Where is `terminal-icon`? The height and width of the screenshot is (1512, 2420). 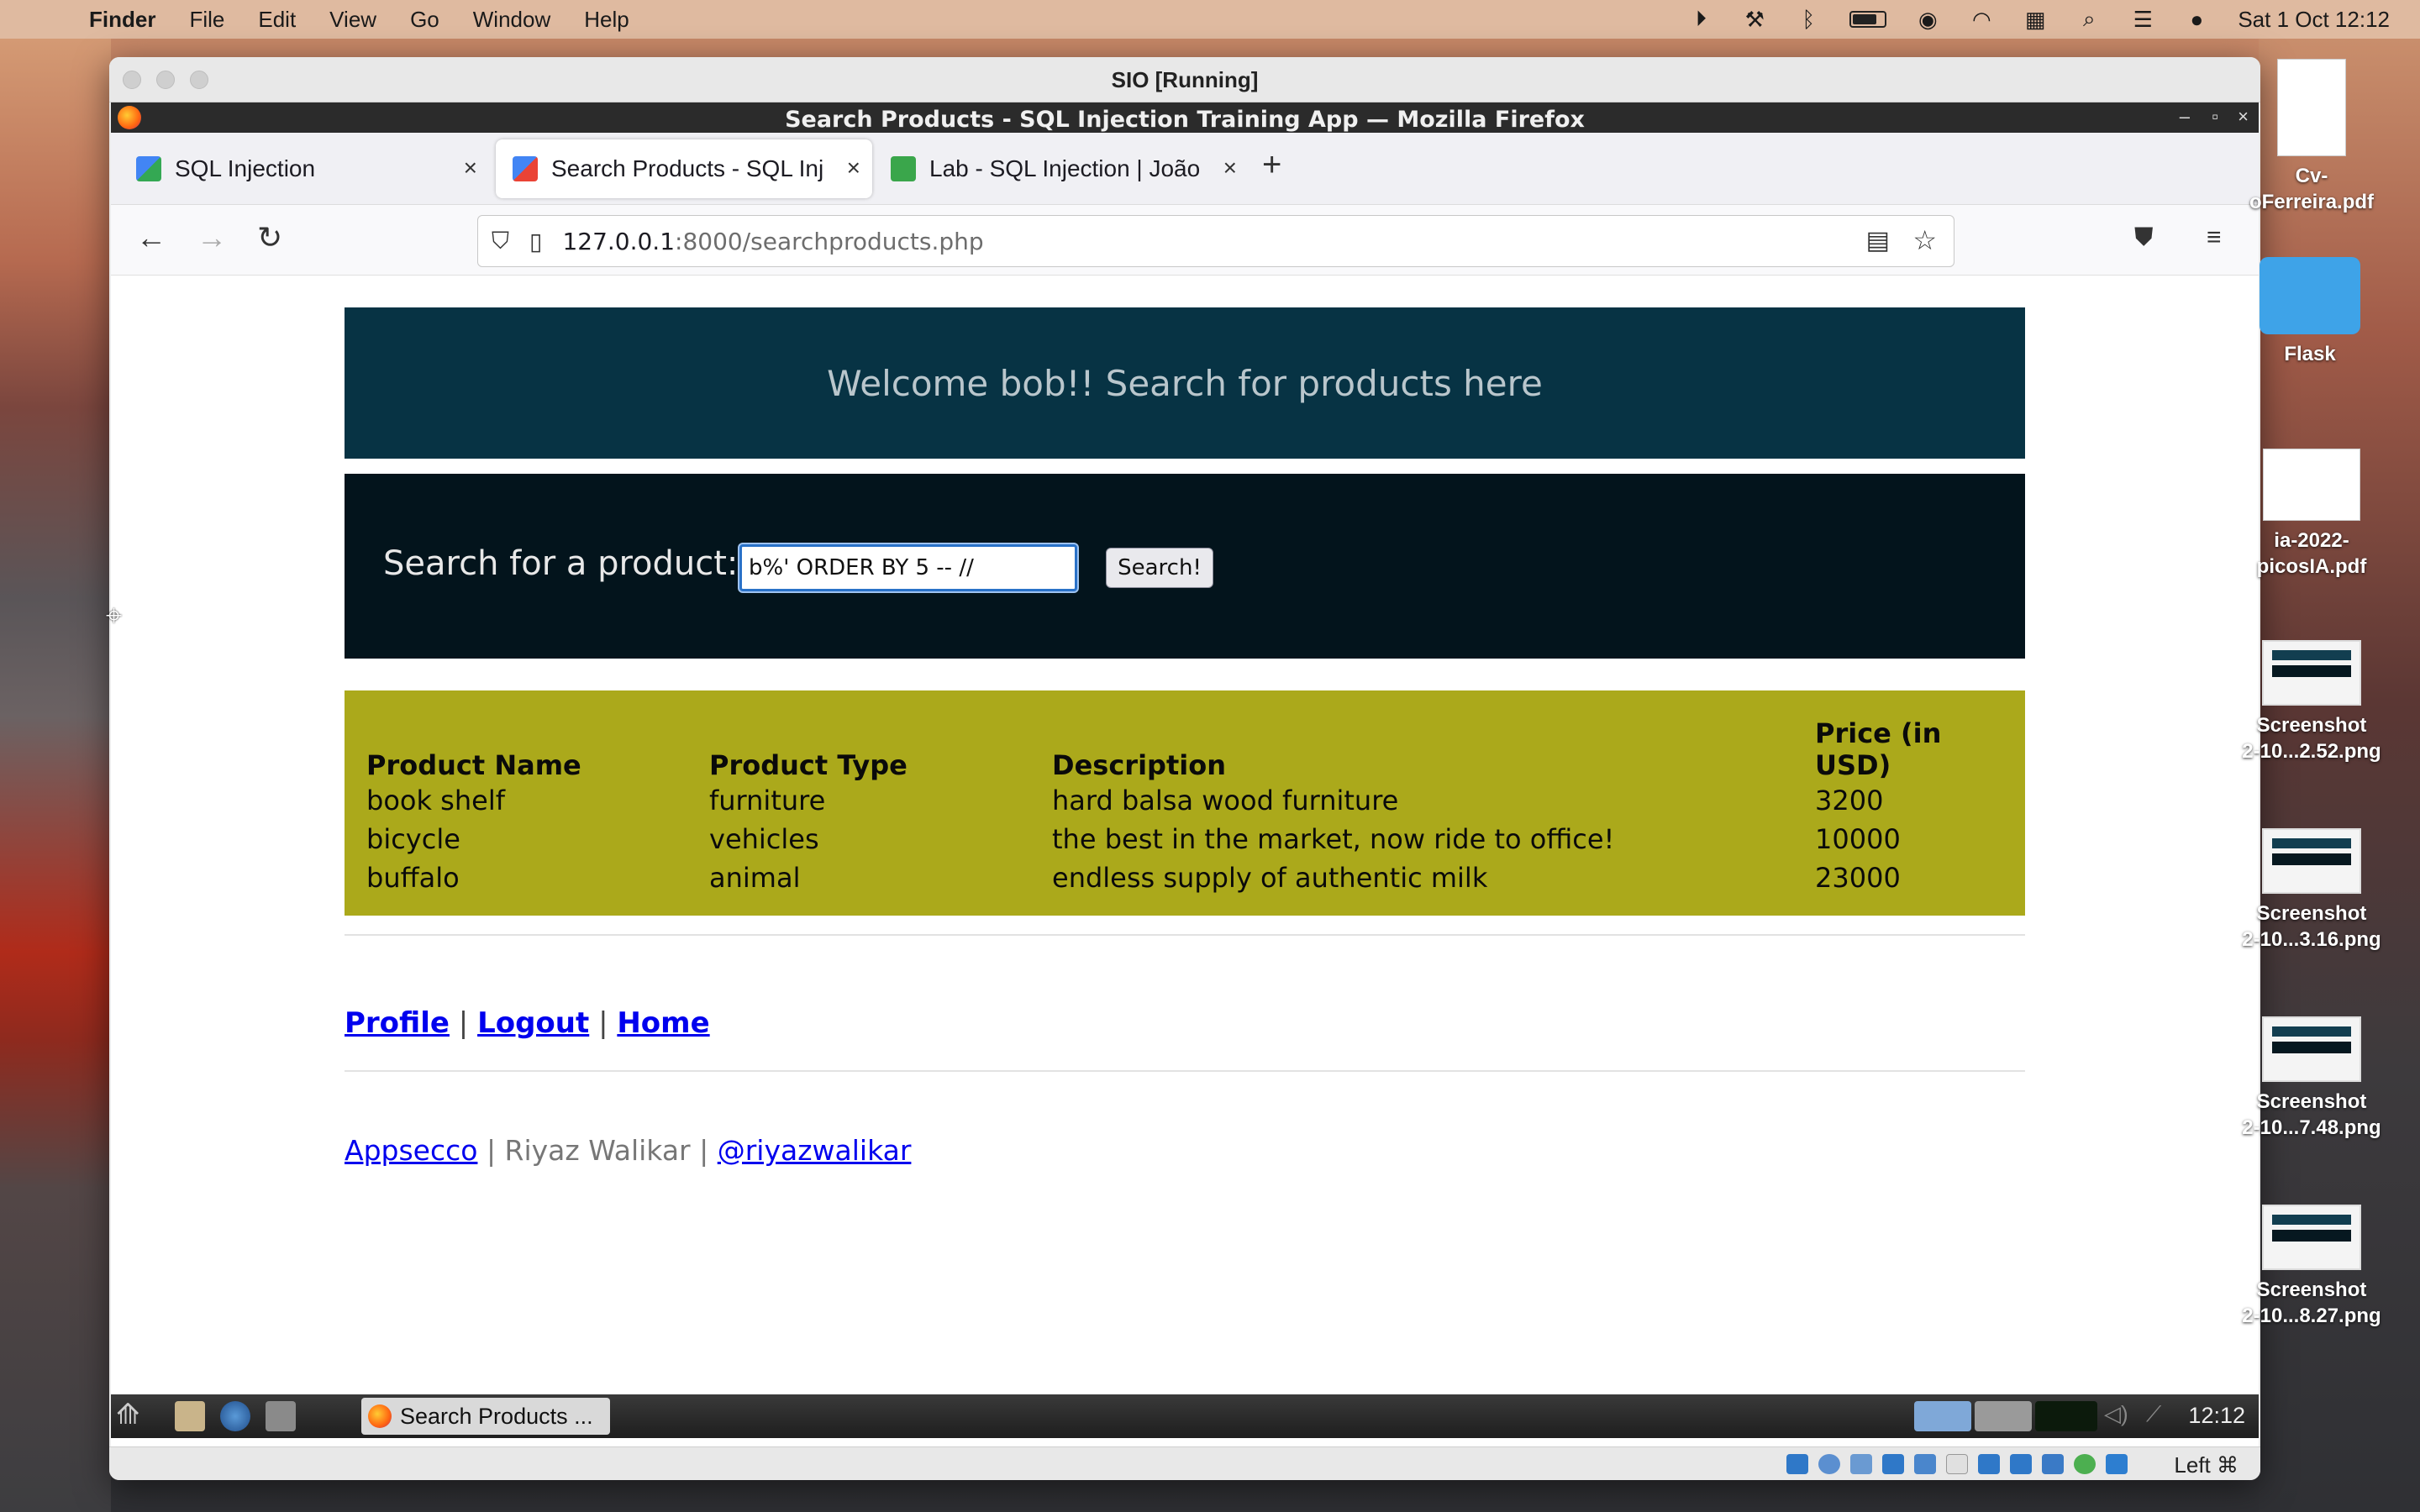 terminal-icon is located at coordinates (281, 1416).